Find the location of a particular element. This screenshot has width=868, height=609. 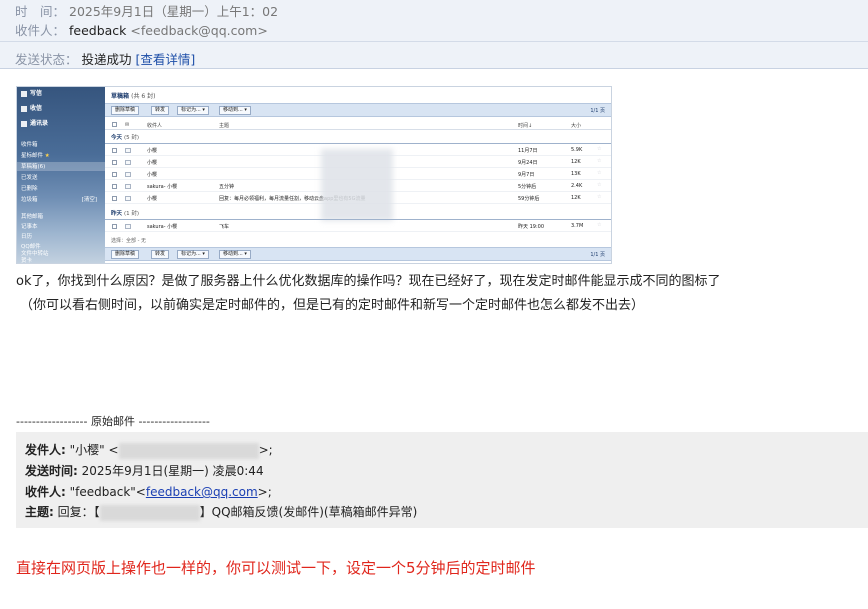

row-time: 11月7日 is located at coordinates (528, 151).